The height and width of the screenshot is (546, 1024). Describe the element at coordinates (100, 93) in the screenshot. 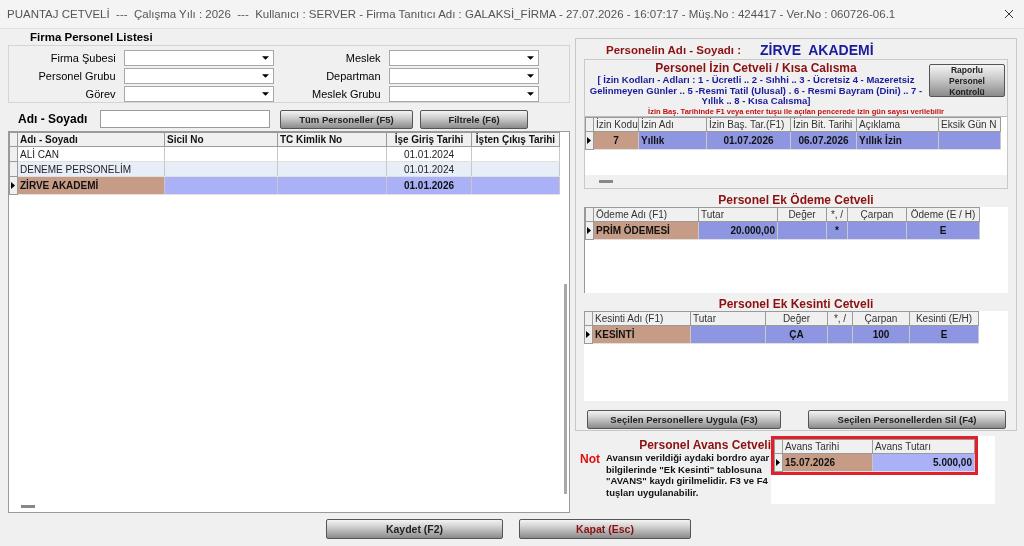

I see `filter-label: Görev` at that location.